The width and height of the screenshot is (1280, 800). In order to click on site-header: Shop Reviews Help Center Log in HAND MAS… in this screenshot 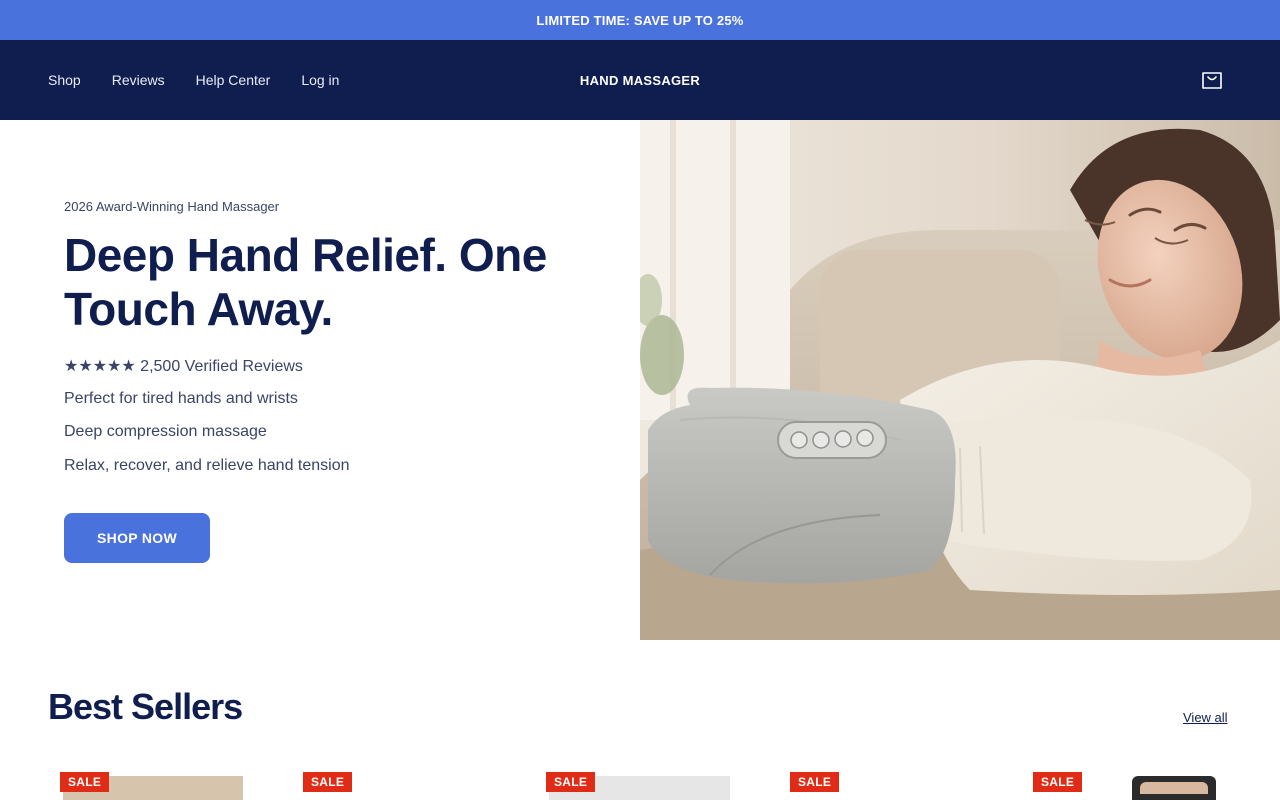, I will do `click(640, 80)`.